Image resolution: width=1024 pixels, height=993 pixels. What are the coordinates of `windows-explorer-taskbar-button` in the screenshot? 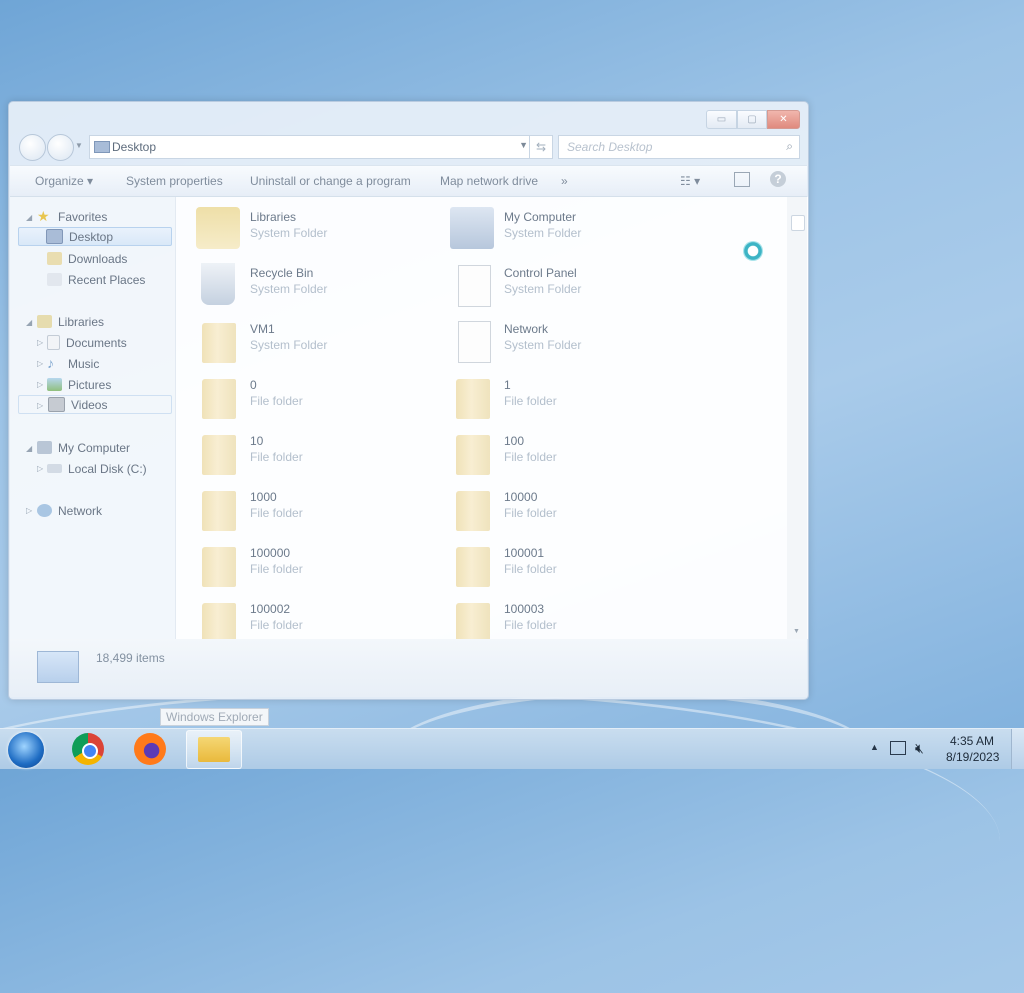 It's located at (214, 749).